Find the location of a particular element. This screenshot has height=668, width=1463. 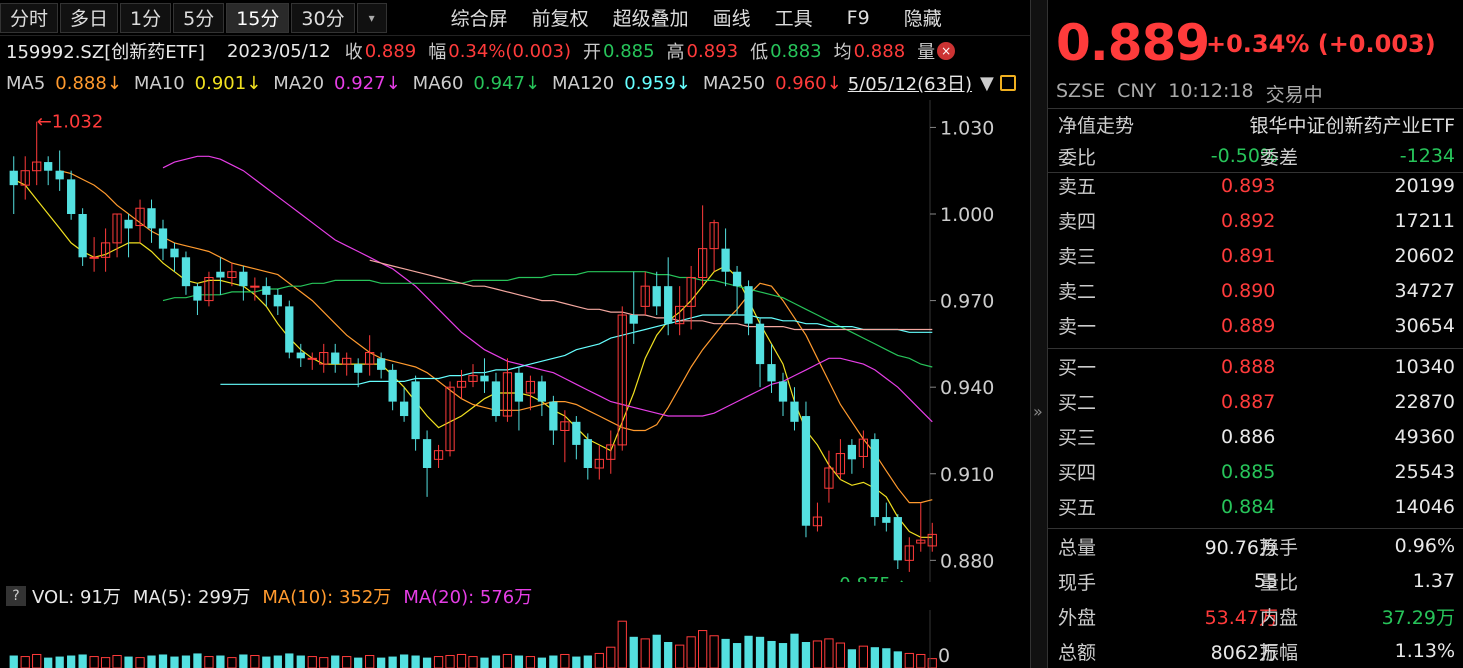

stat-label: 外盘 is located at coordinates (1077, 617).